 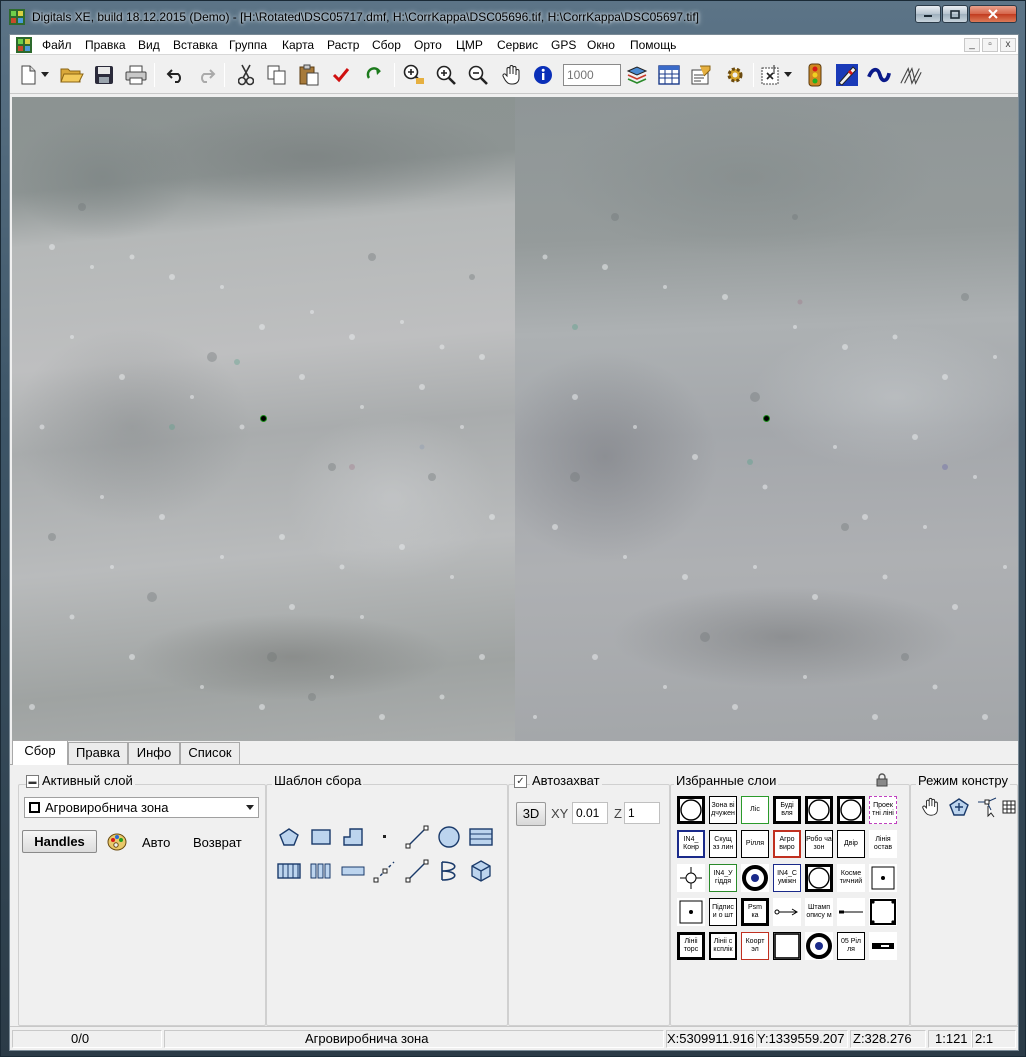 What do you see at coordinates (321, 837) in the screenshot?
I see `rectangle-icon` at bounding box center [321, 837].